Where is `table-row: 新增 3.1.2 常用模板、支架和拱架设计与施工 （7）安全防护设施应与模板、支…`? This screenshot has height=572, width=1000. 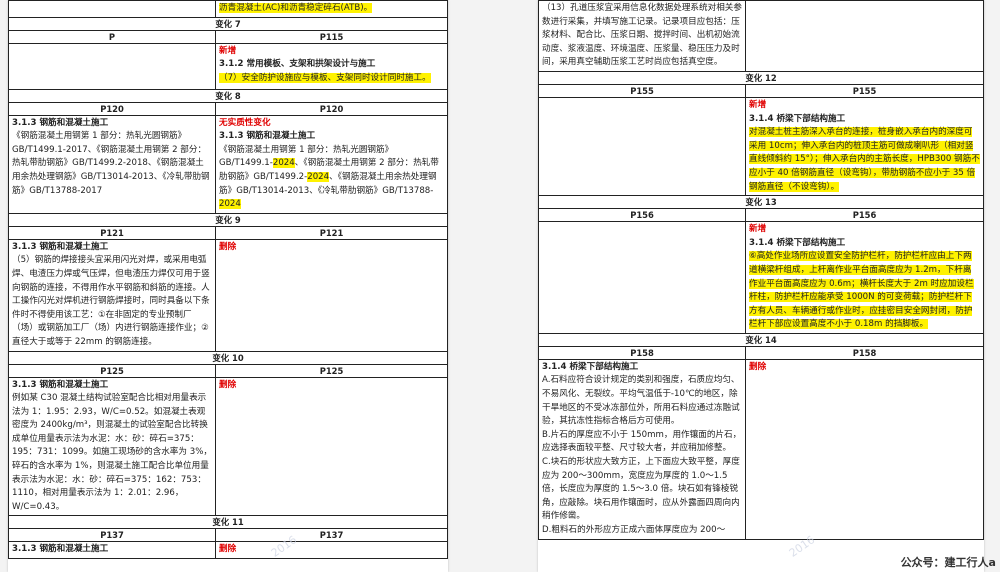 table-row: 新增 3.1.2 常用模板、支架和拱架设计与施工 （7）安全防护设施应与模板、支… is located at coordinates (228, 66).